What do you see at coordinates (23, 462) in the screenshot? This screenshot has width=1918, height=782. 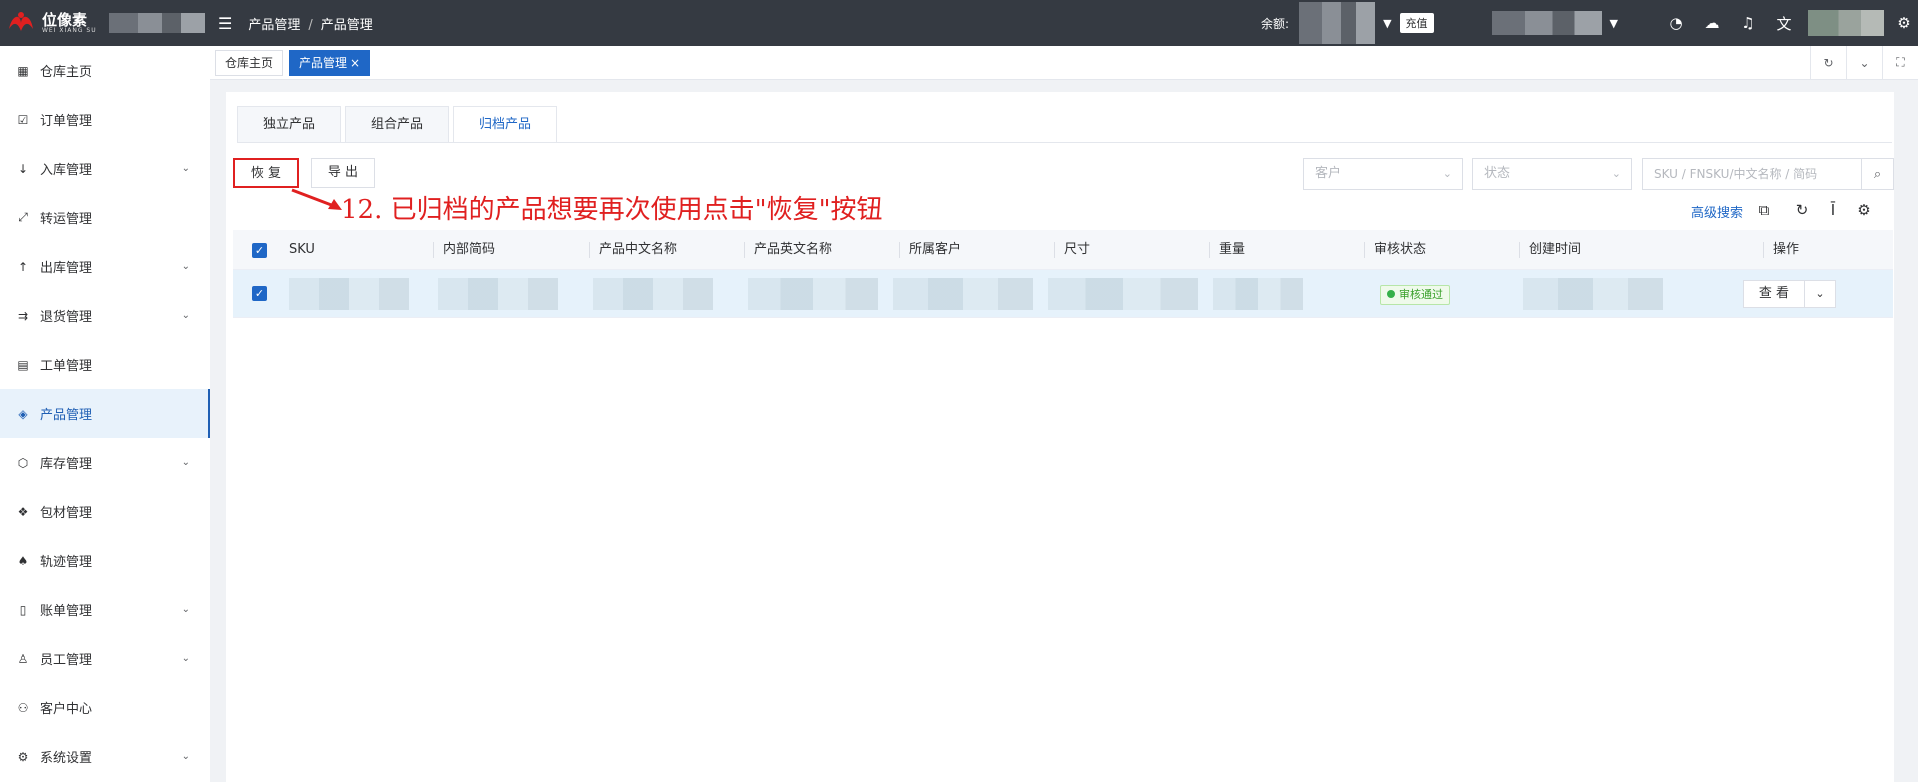 I see `box-icon: ⬡` at bounding box center [23, 462].